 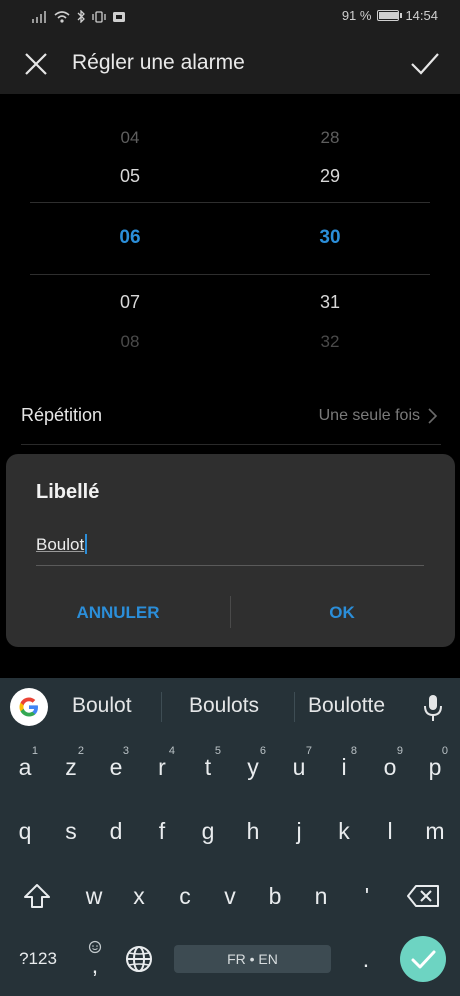 I want to click on minute-option: 31, so click(x=330, y=302).